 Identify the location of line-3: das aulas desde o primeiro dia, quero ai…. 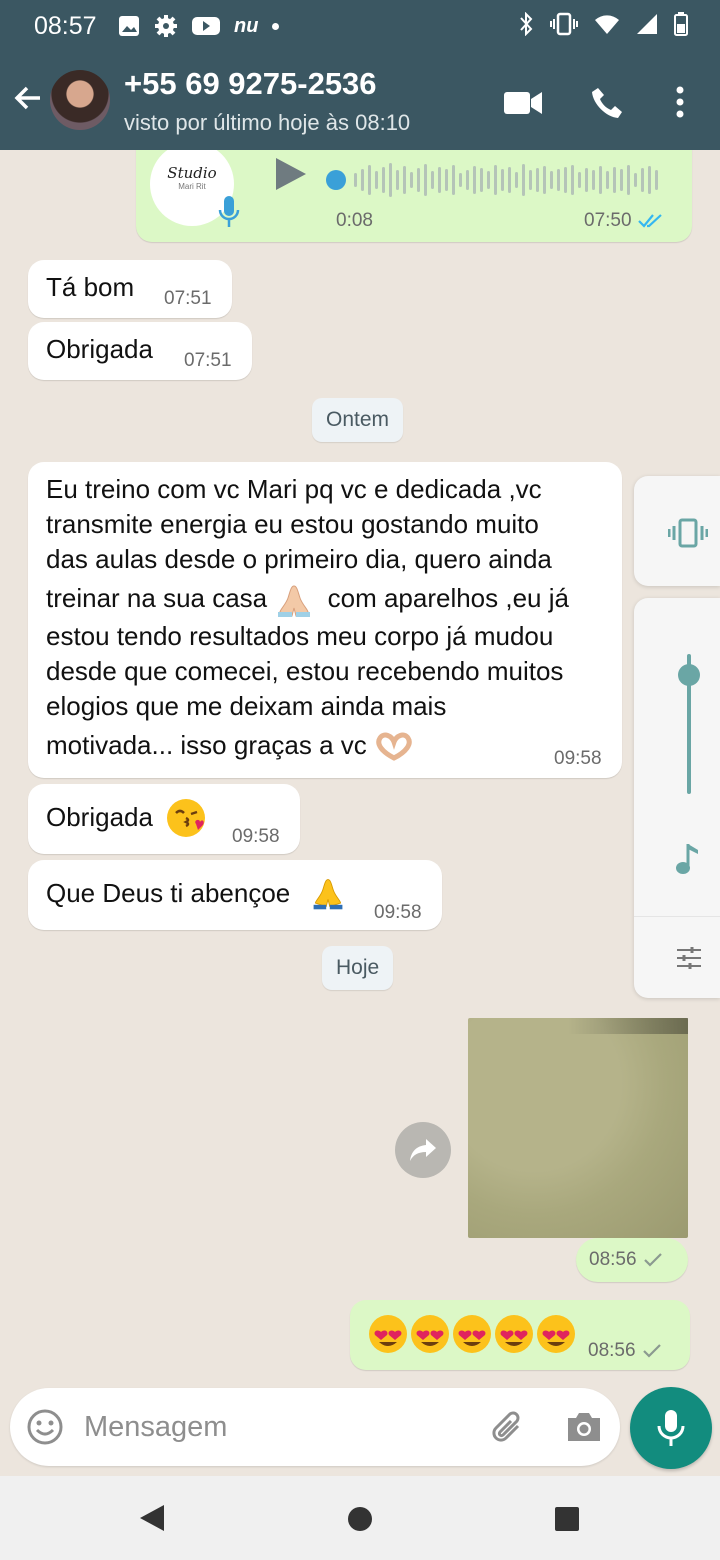
(299, 559).